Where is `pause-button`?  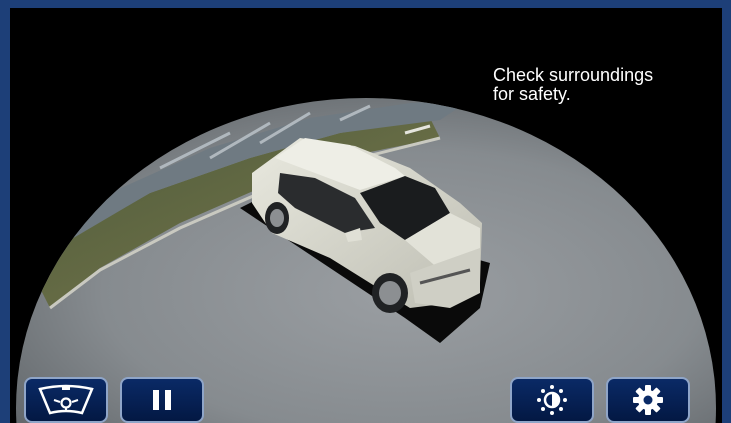
pause-button is located at coordinates (162, 400).